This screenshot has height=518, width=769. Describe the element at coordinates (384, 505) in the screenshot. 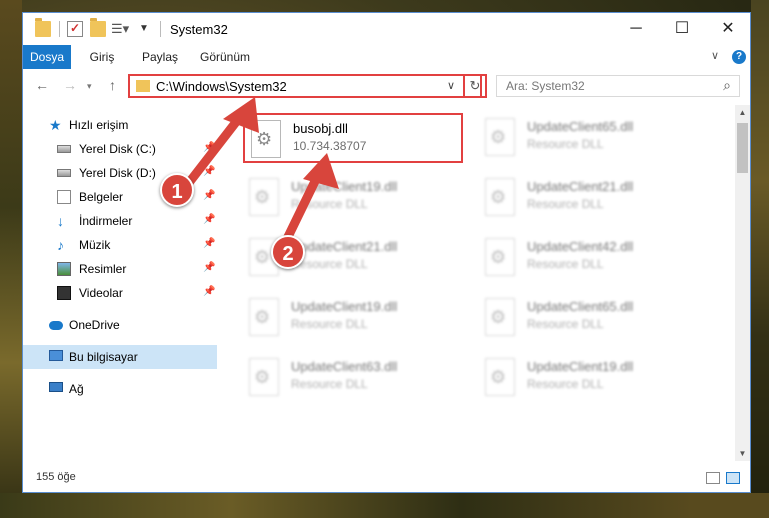

I see `desktop-wallpaper-bottom` at that location.